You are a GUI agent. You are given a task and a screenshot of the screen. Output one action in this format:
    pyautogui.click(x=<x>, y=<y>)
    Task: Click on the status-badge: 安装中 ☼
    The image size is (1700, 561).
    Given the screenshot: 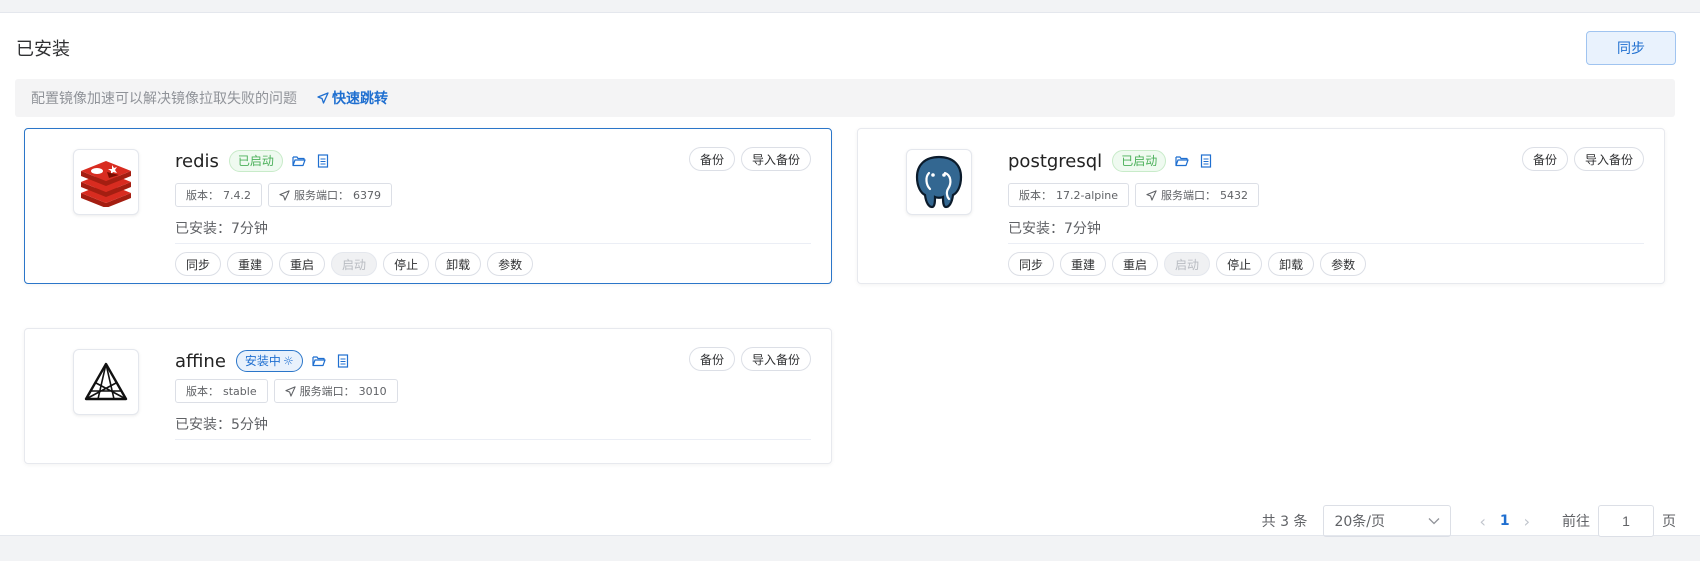 What is the action you would take?
    pyautogui.click(x=269, y=361)
    